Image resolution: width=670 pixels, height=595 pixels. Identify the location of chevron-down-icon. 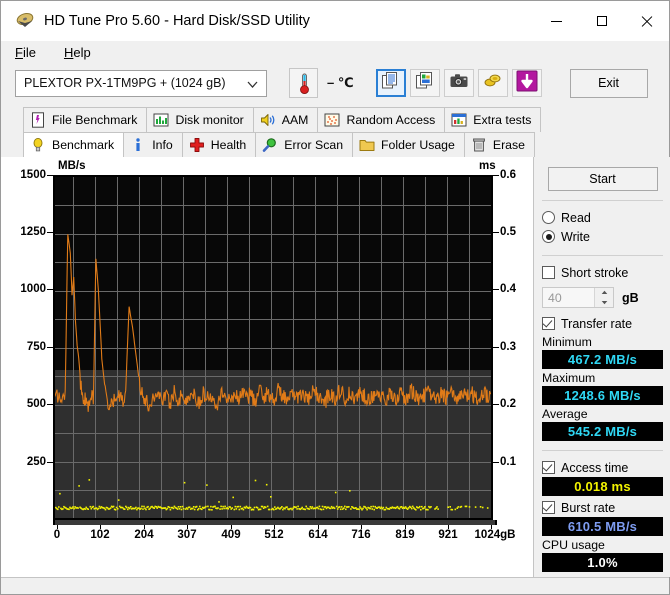
(252, 84).